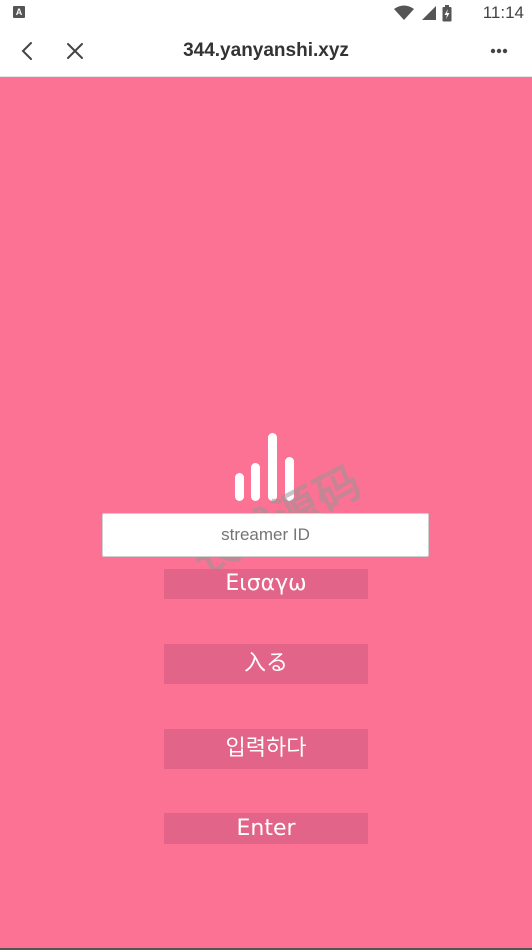  Describe the element at coordinates (404, 12) in the screenshot. I see `wifi-icon` at that location.